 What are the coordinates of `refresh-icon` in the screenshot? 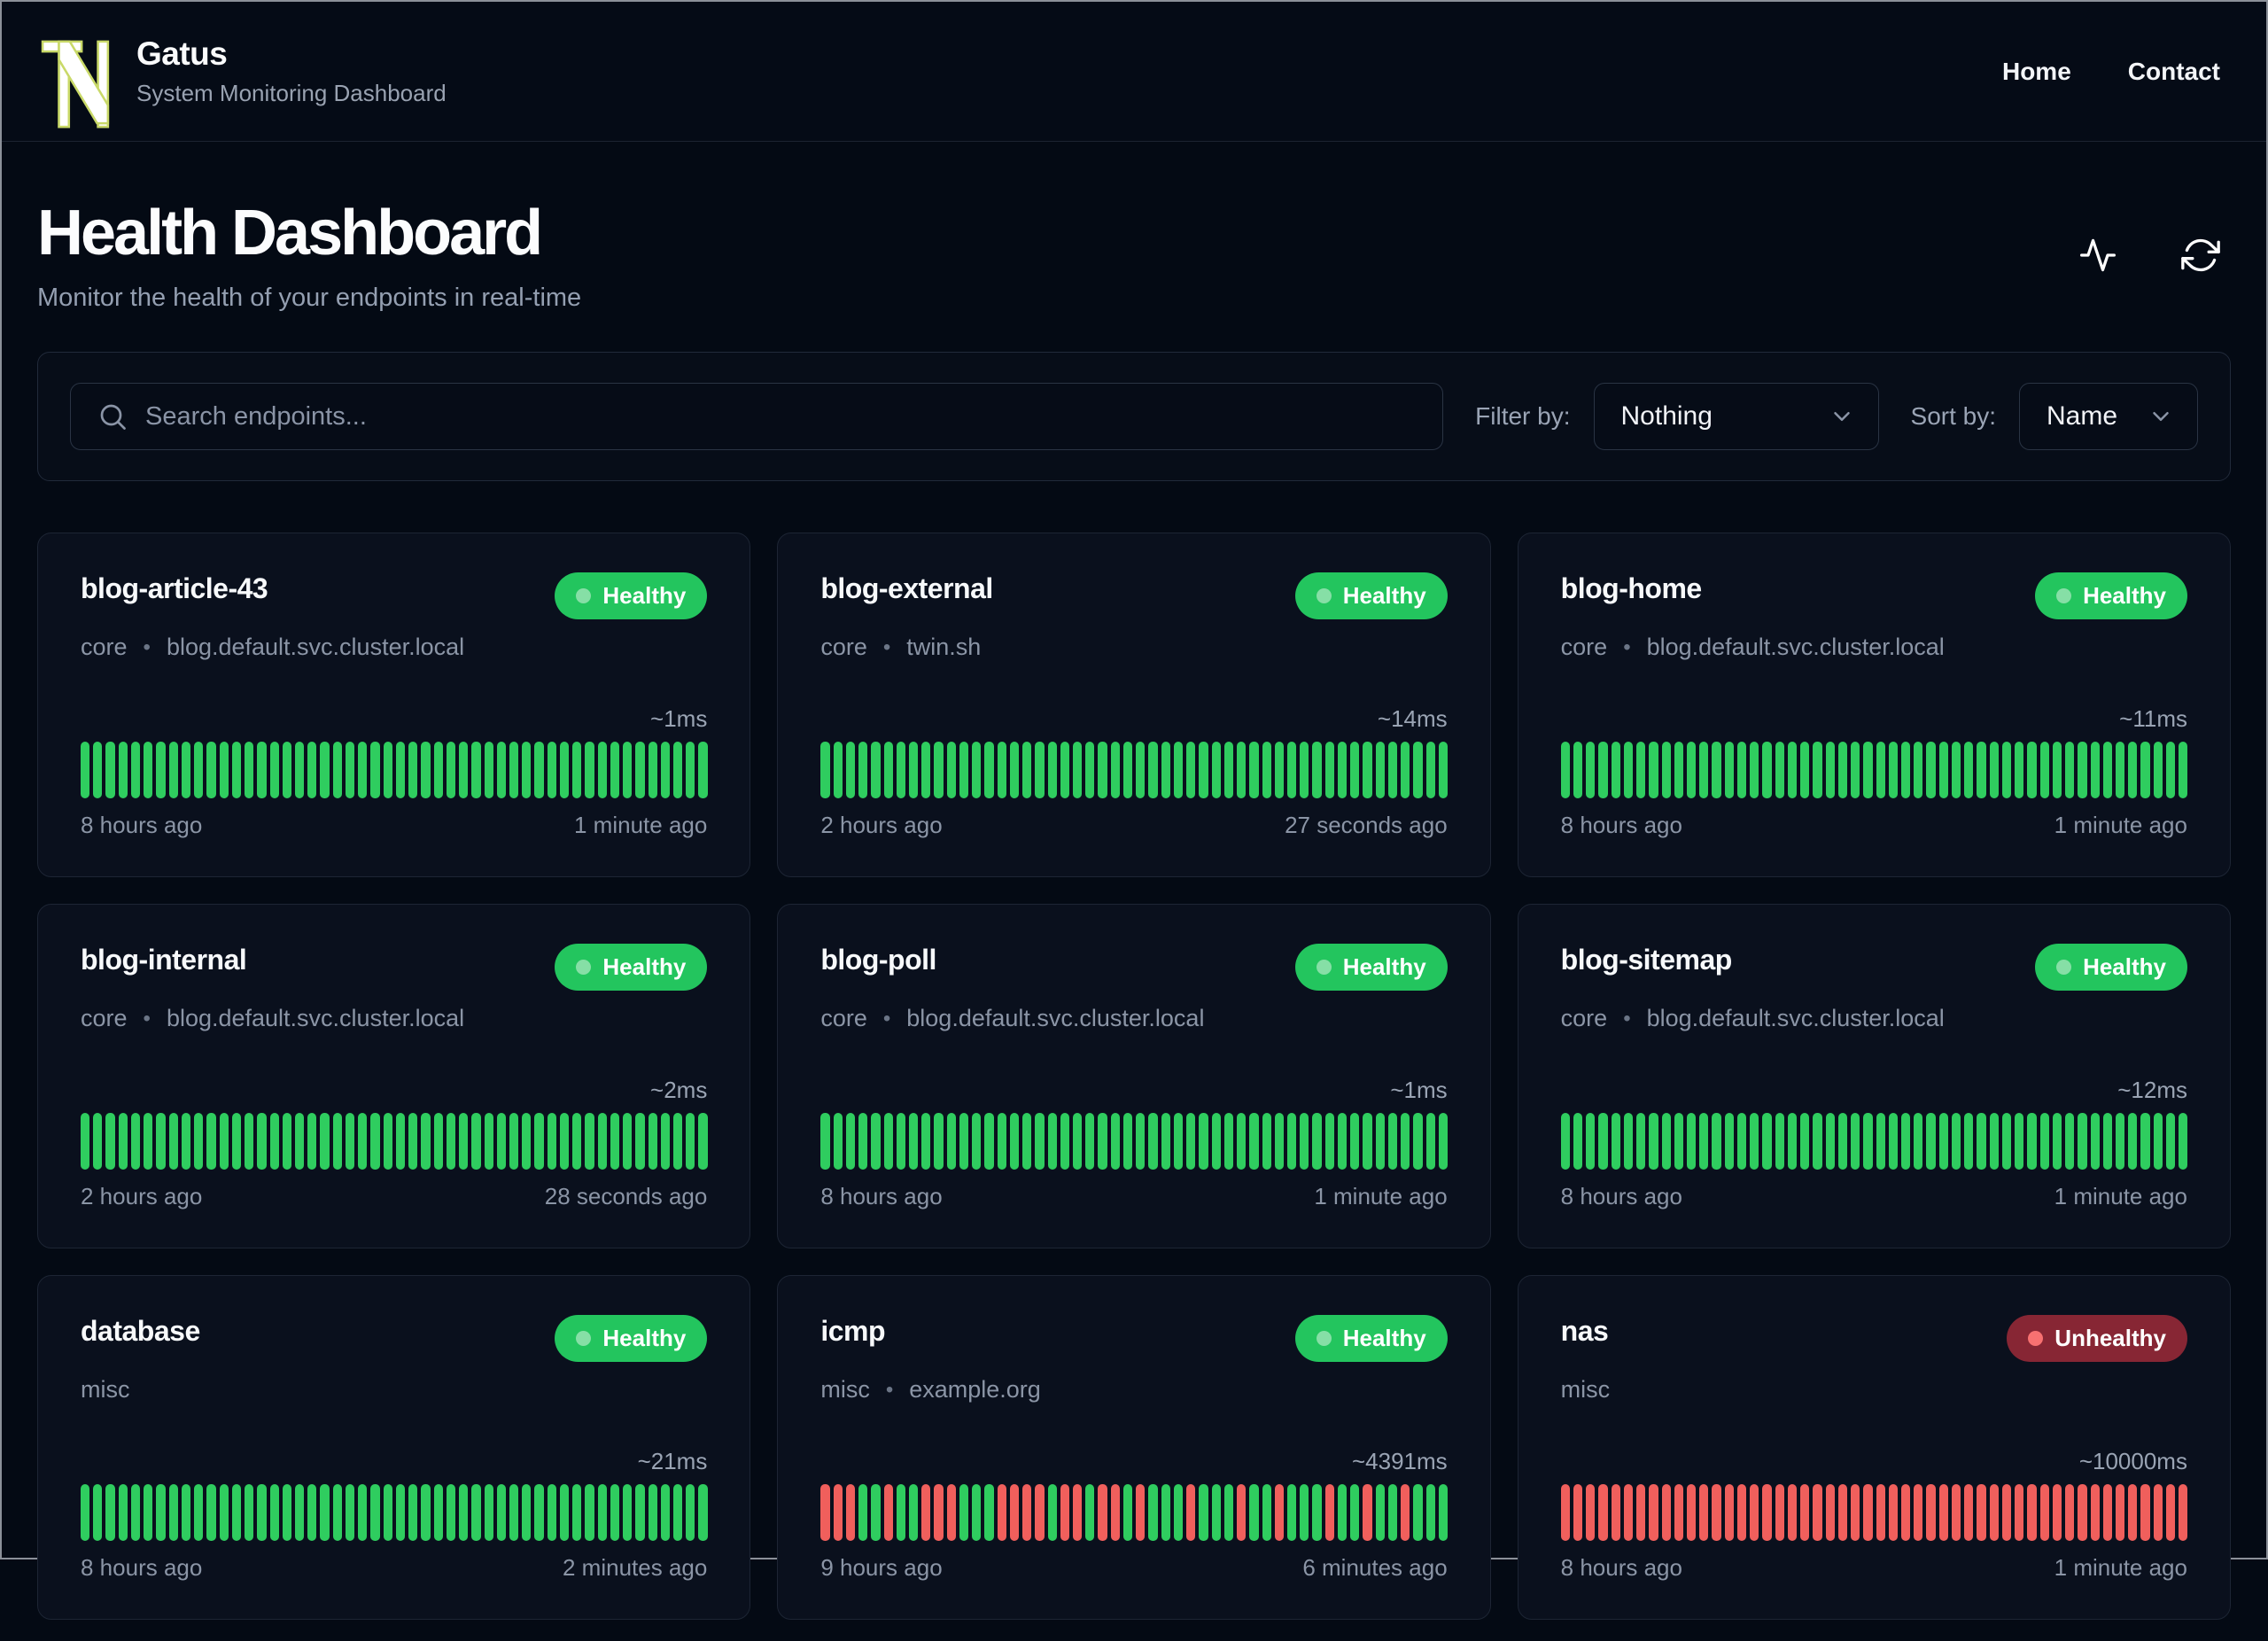 It's located at (2200, 255).